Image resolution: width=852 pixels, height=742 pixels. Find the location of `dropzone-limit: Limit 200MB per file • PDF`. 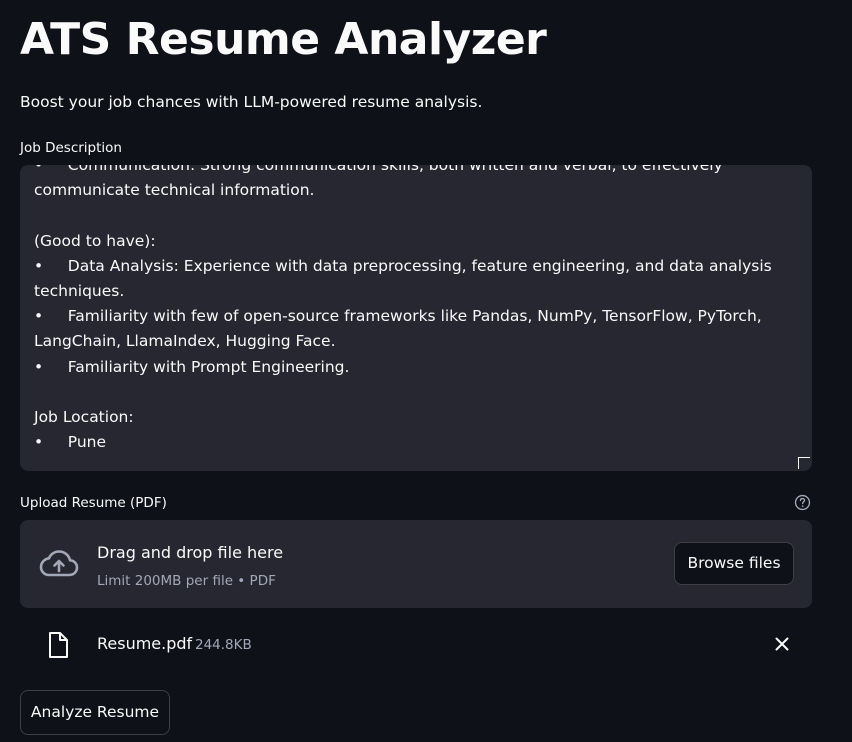

dropzone-limit: Limit 200MB per file • PDF is located at coordinates (186, 581).